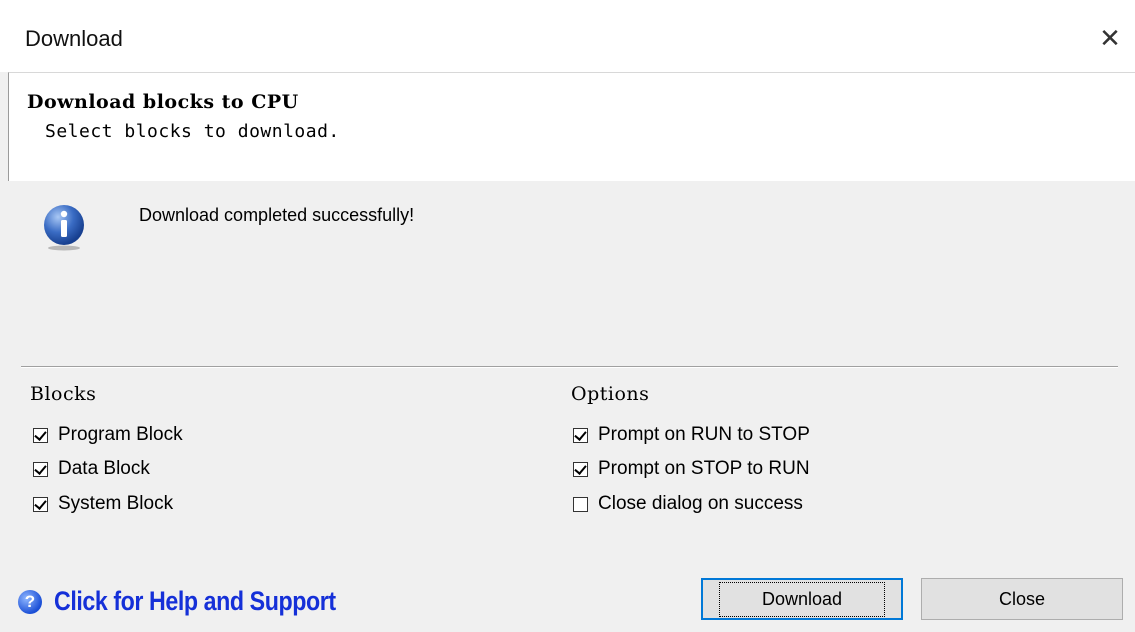 Image resolution: width=1135 pixels, height=632 pixels. Describe the element at coordinates (63, 394) in the screenshot. I see `blocks-group-title: Blocks` at that location.